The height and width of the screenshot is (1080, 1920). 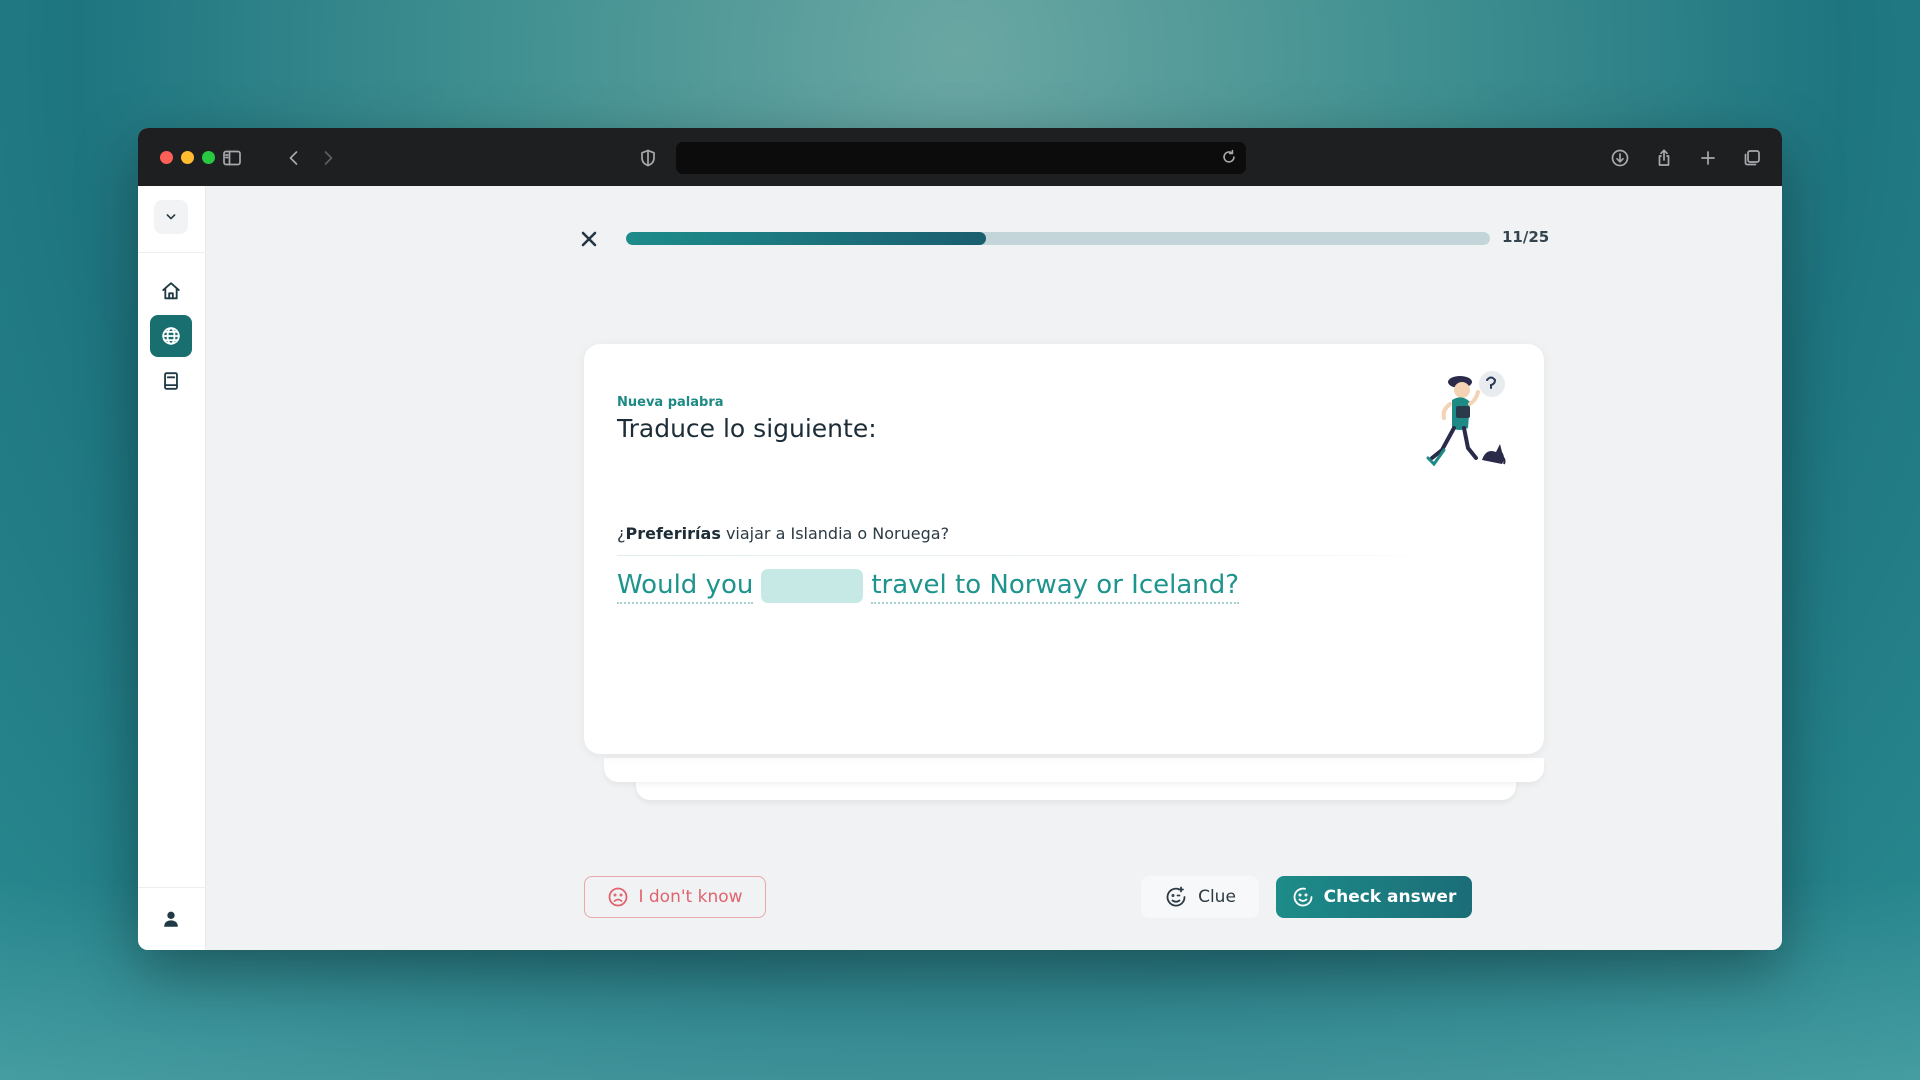 I want to click on clue-label: Clue, so click(x=1217, y=897).